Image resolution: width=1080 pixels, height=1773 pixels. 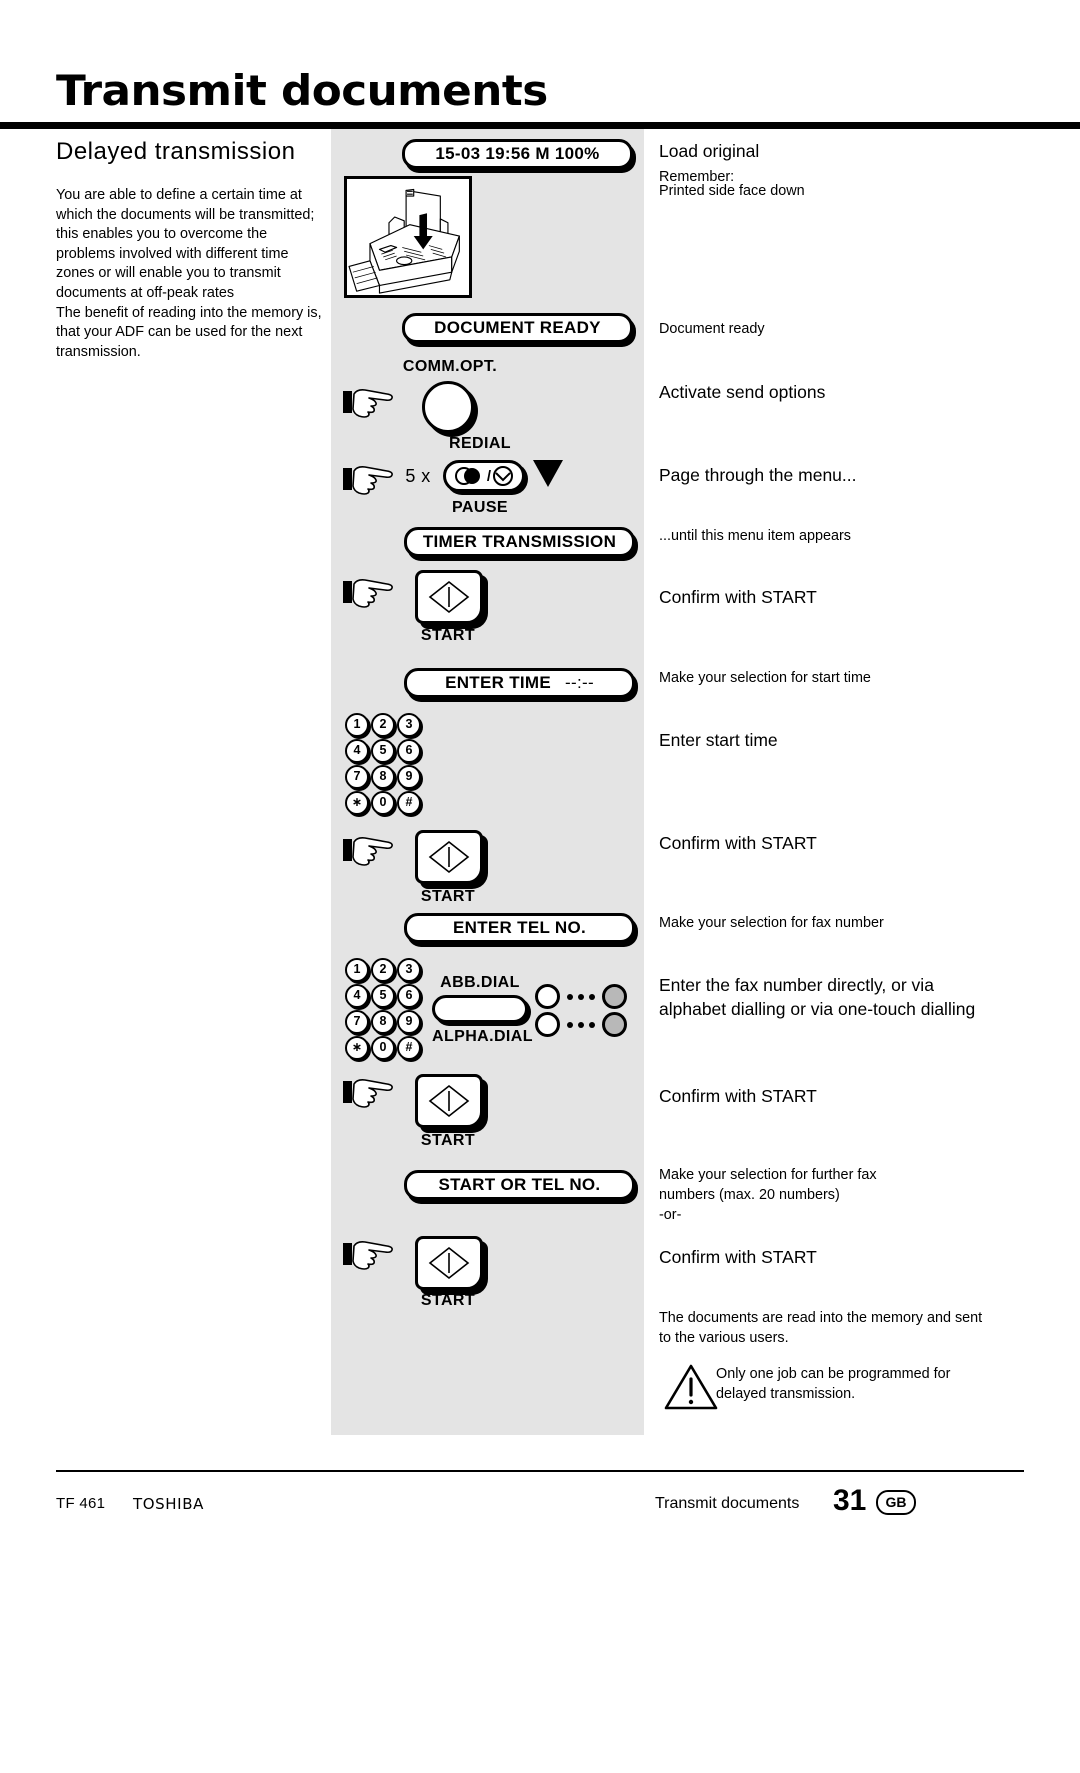 I want to click on abb-dial-label: ABB.DIAL, so click(x=480, y=982).